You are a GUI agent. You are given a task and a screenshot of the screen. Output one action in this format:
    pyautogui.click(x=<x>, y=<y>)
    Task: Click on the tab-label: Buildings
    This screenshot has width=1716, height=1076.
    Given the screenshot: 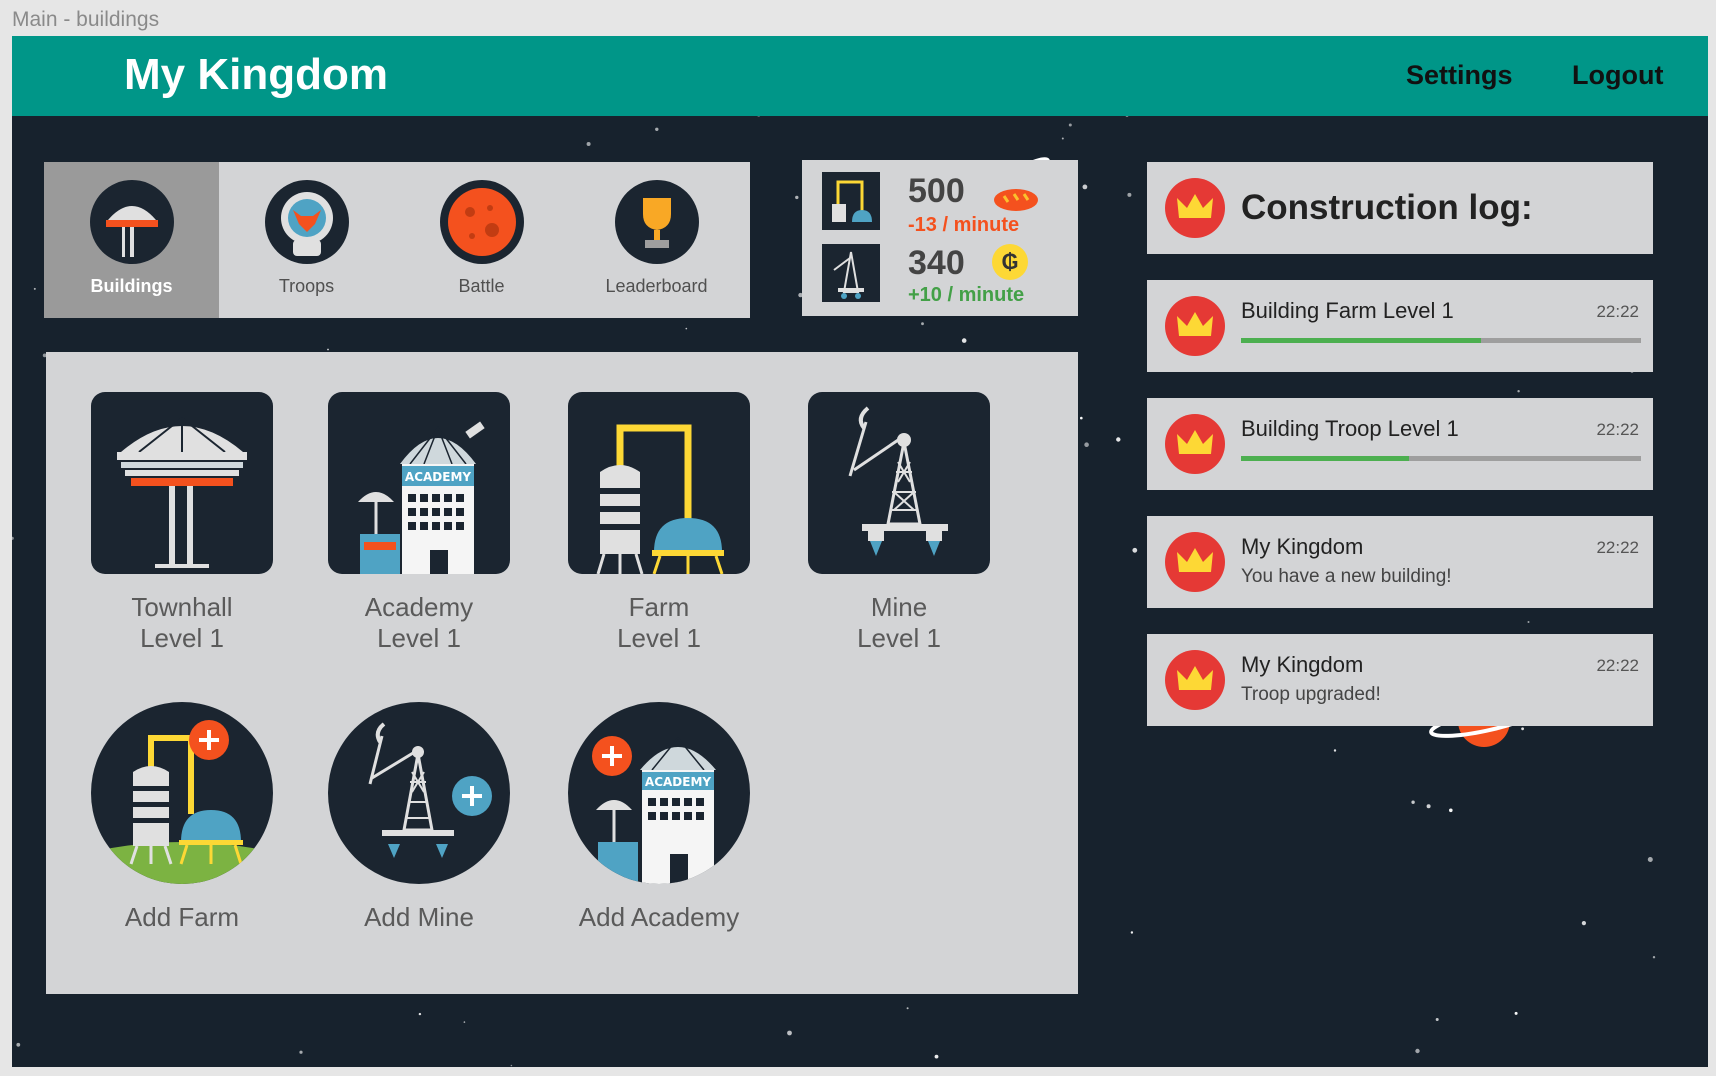 What is the action you would take?
    pyautogui.click(x=131, y=286)
    